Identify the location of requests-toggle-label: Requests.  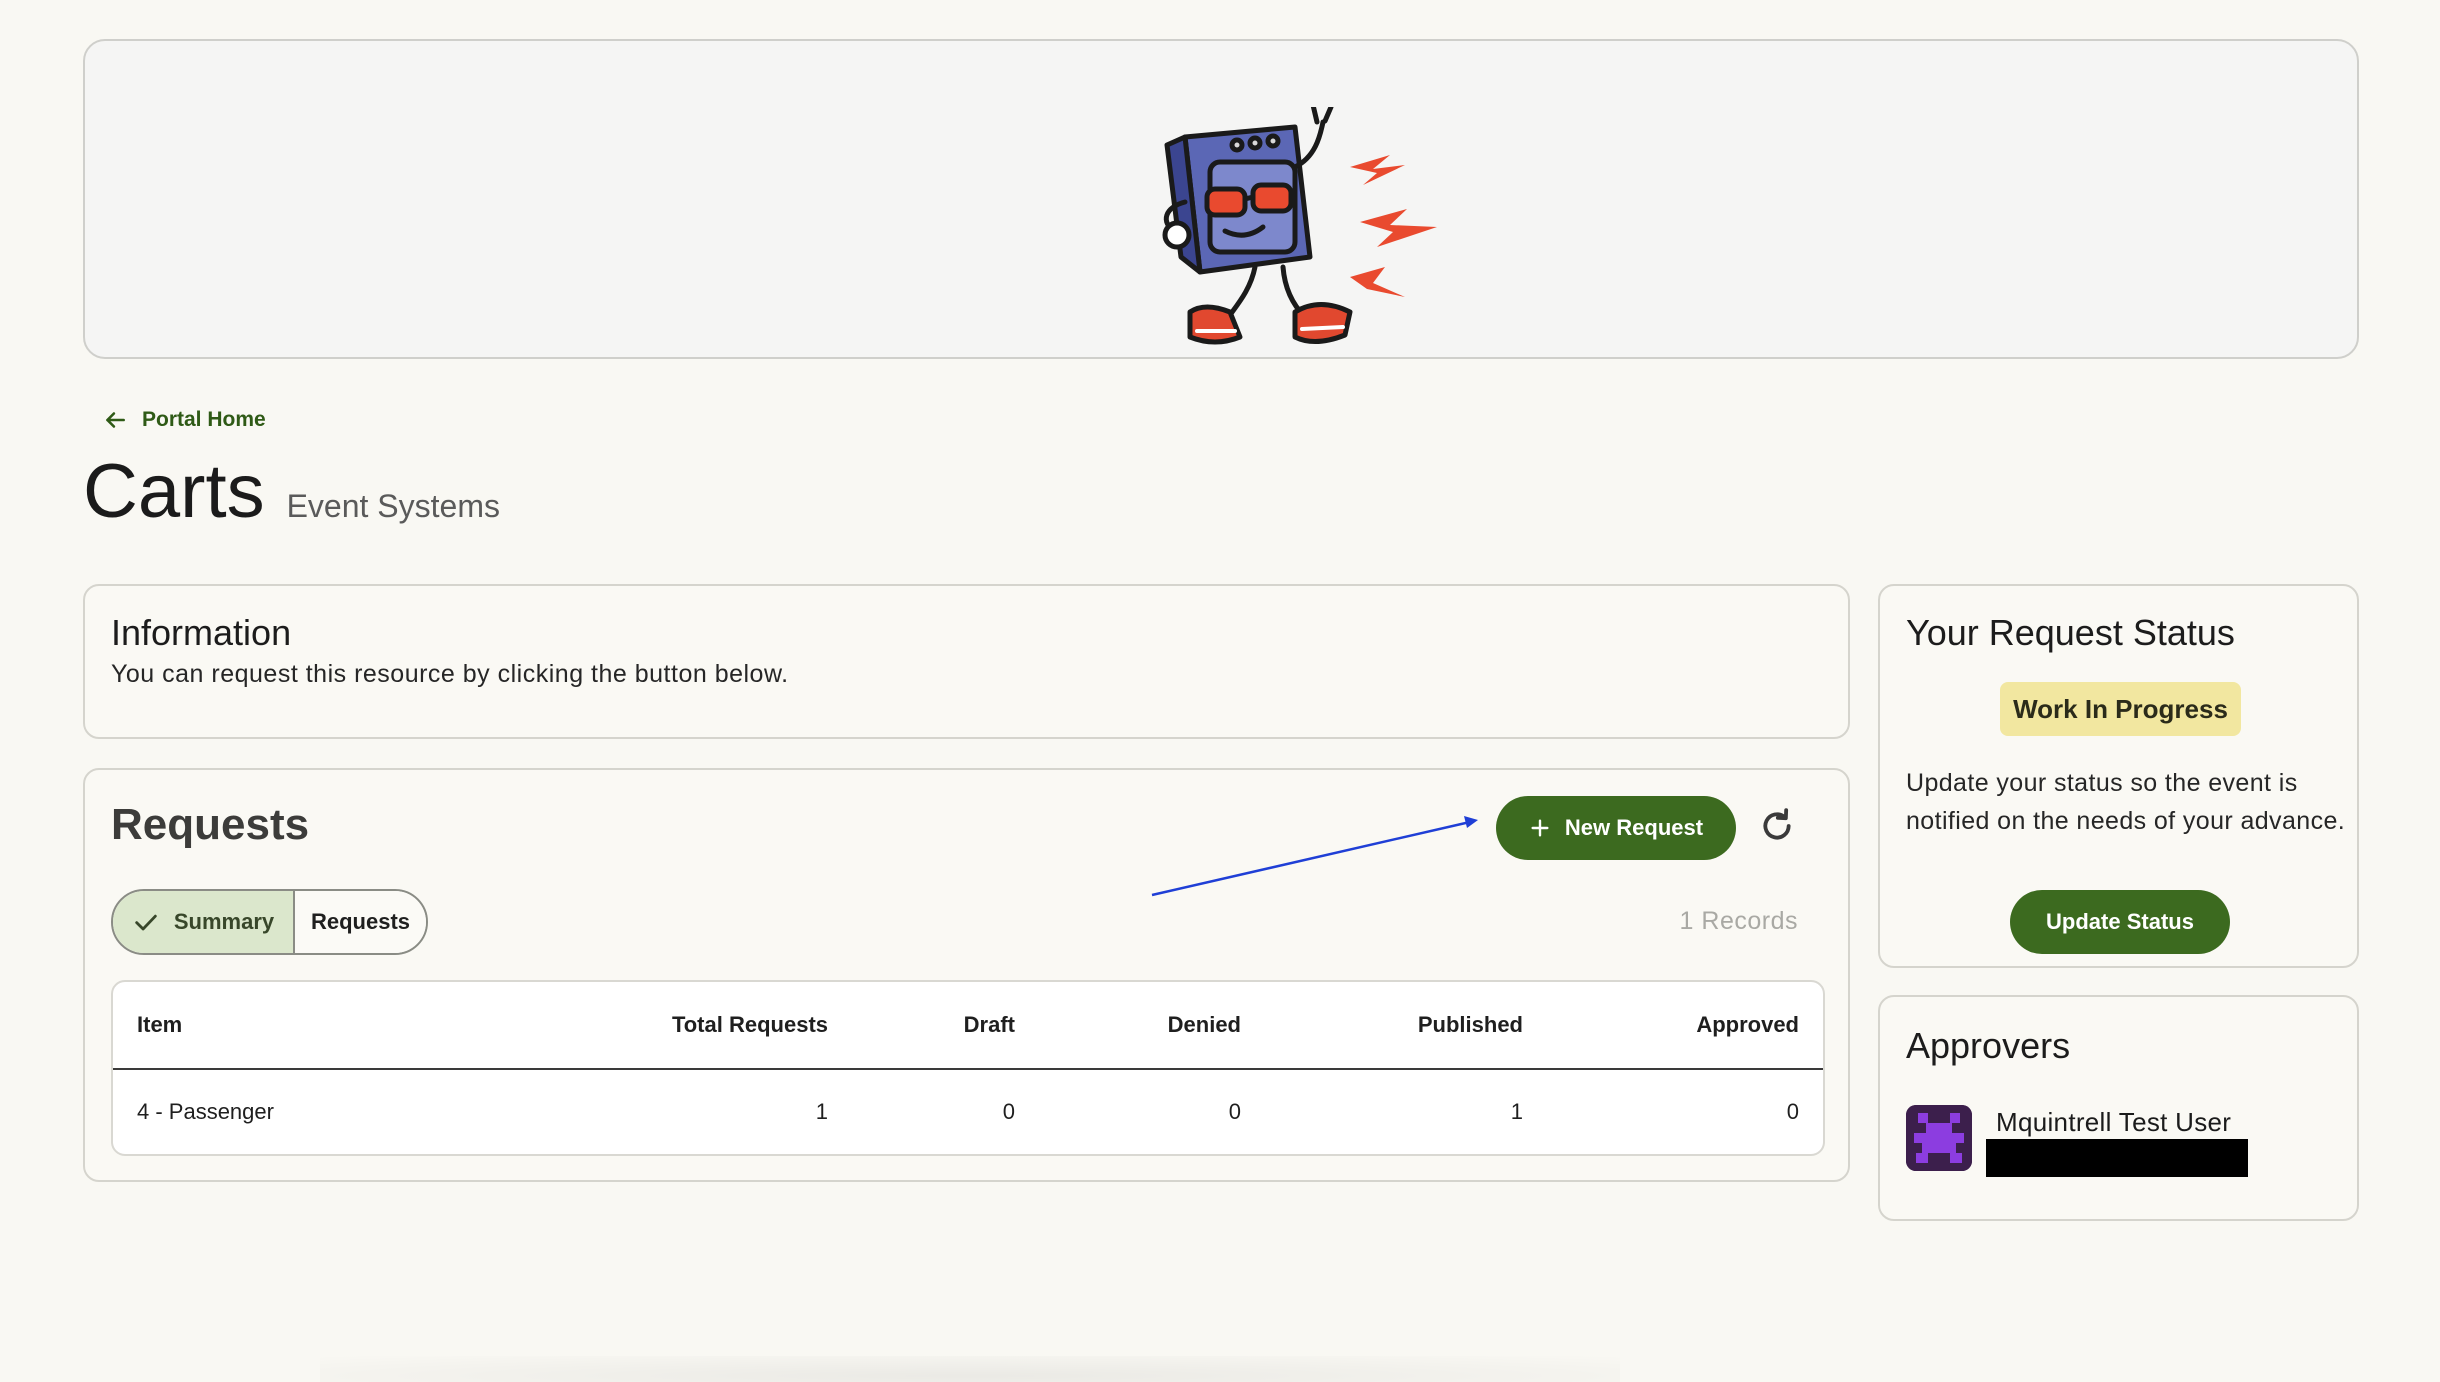
(360, 921).